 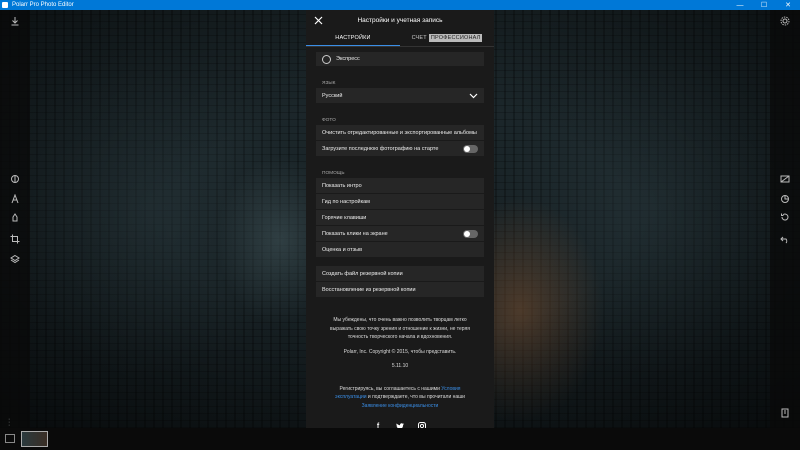 What do you see at coordinates (15, 217) in the screenshot?
I see `retouch-icon` at bounding box center [15, 217].